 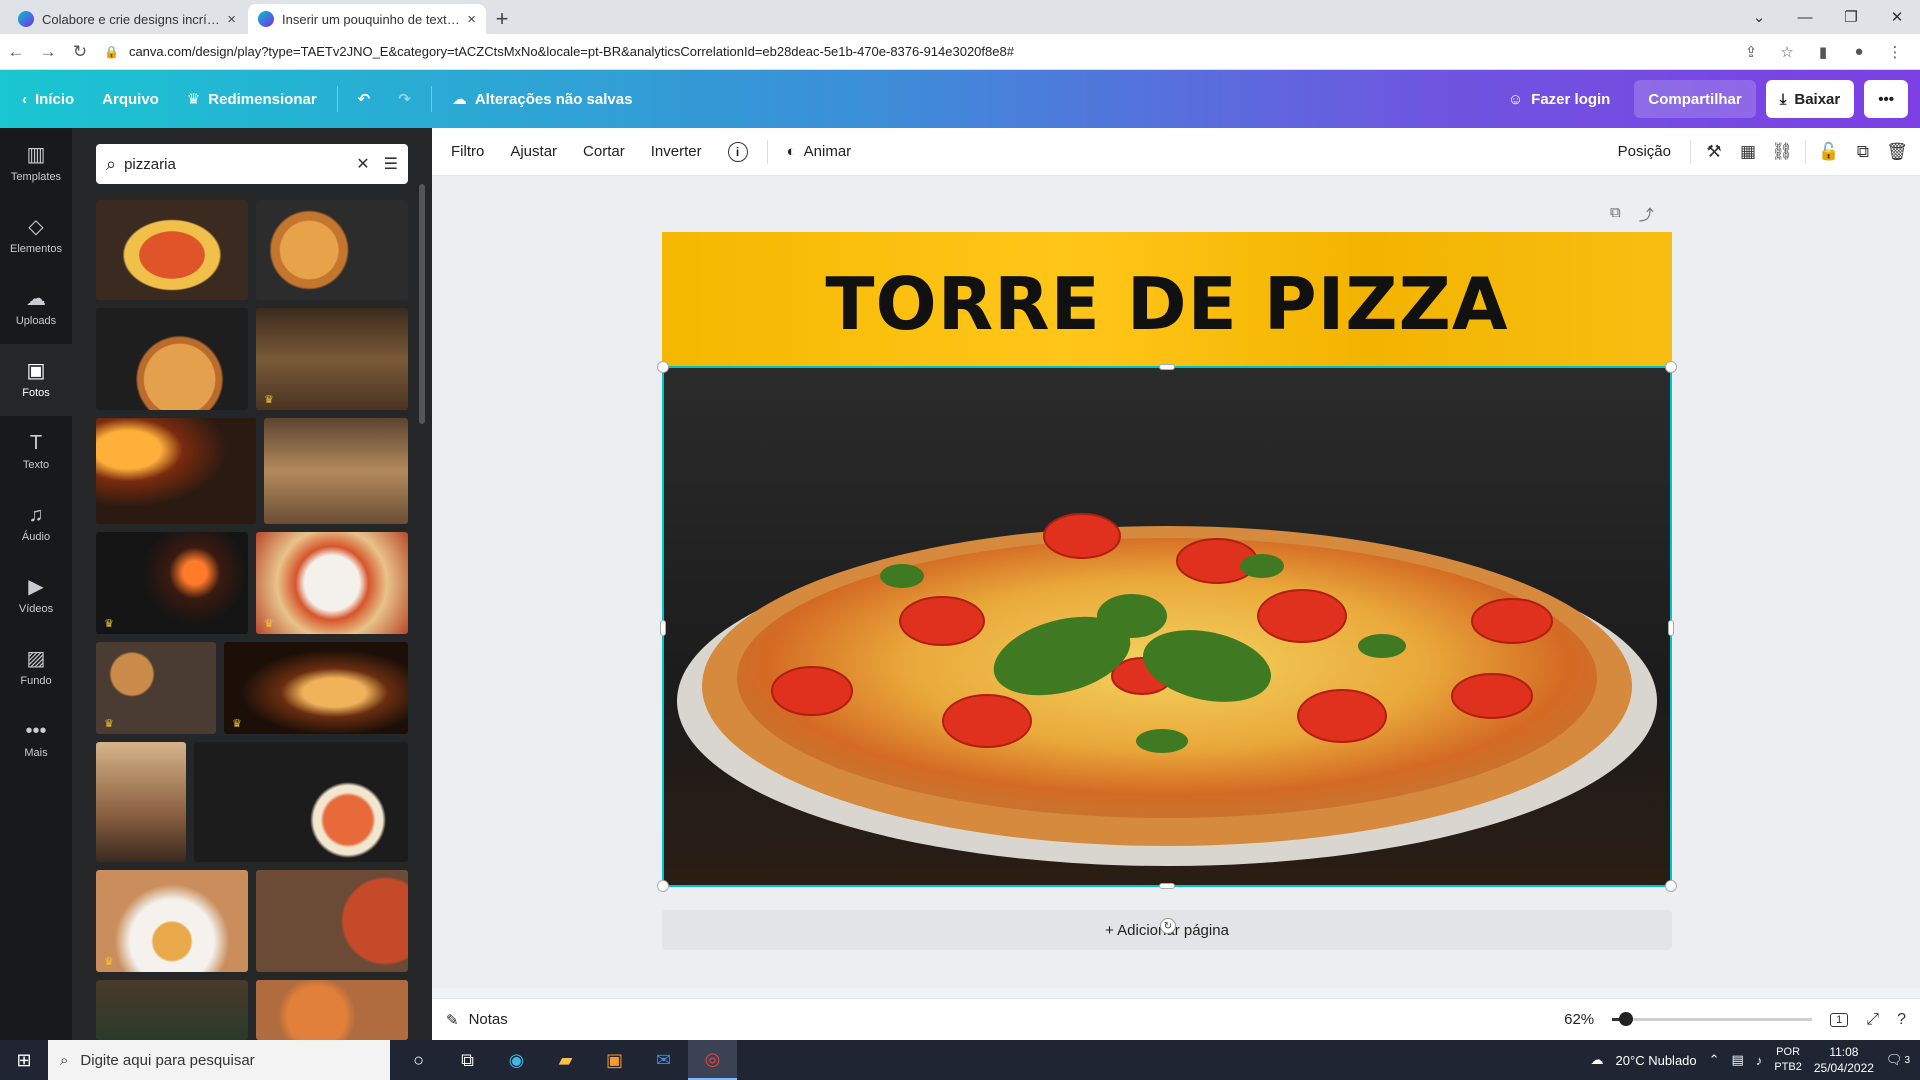 I want to click on home-button: ‹ Início, so click(x=48, y=99).